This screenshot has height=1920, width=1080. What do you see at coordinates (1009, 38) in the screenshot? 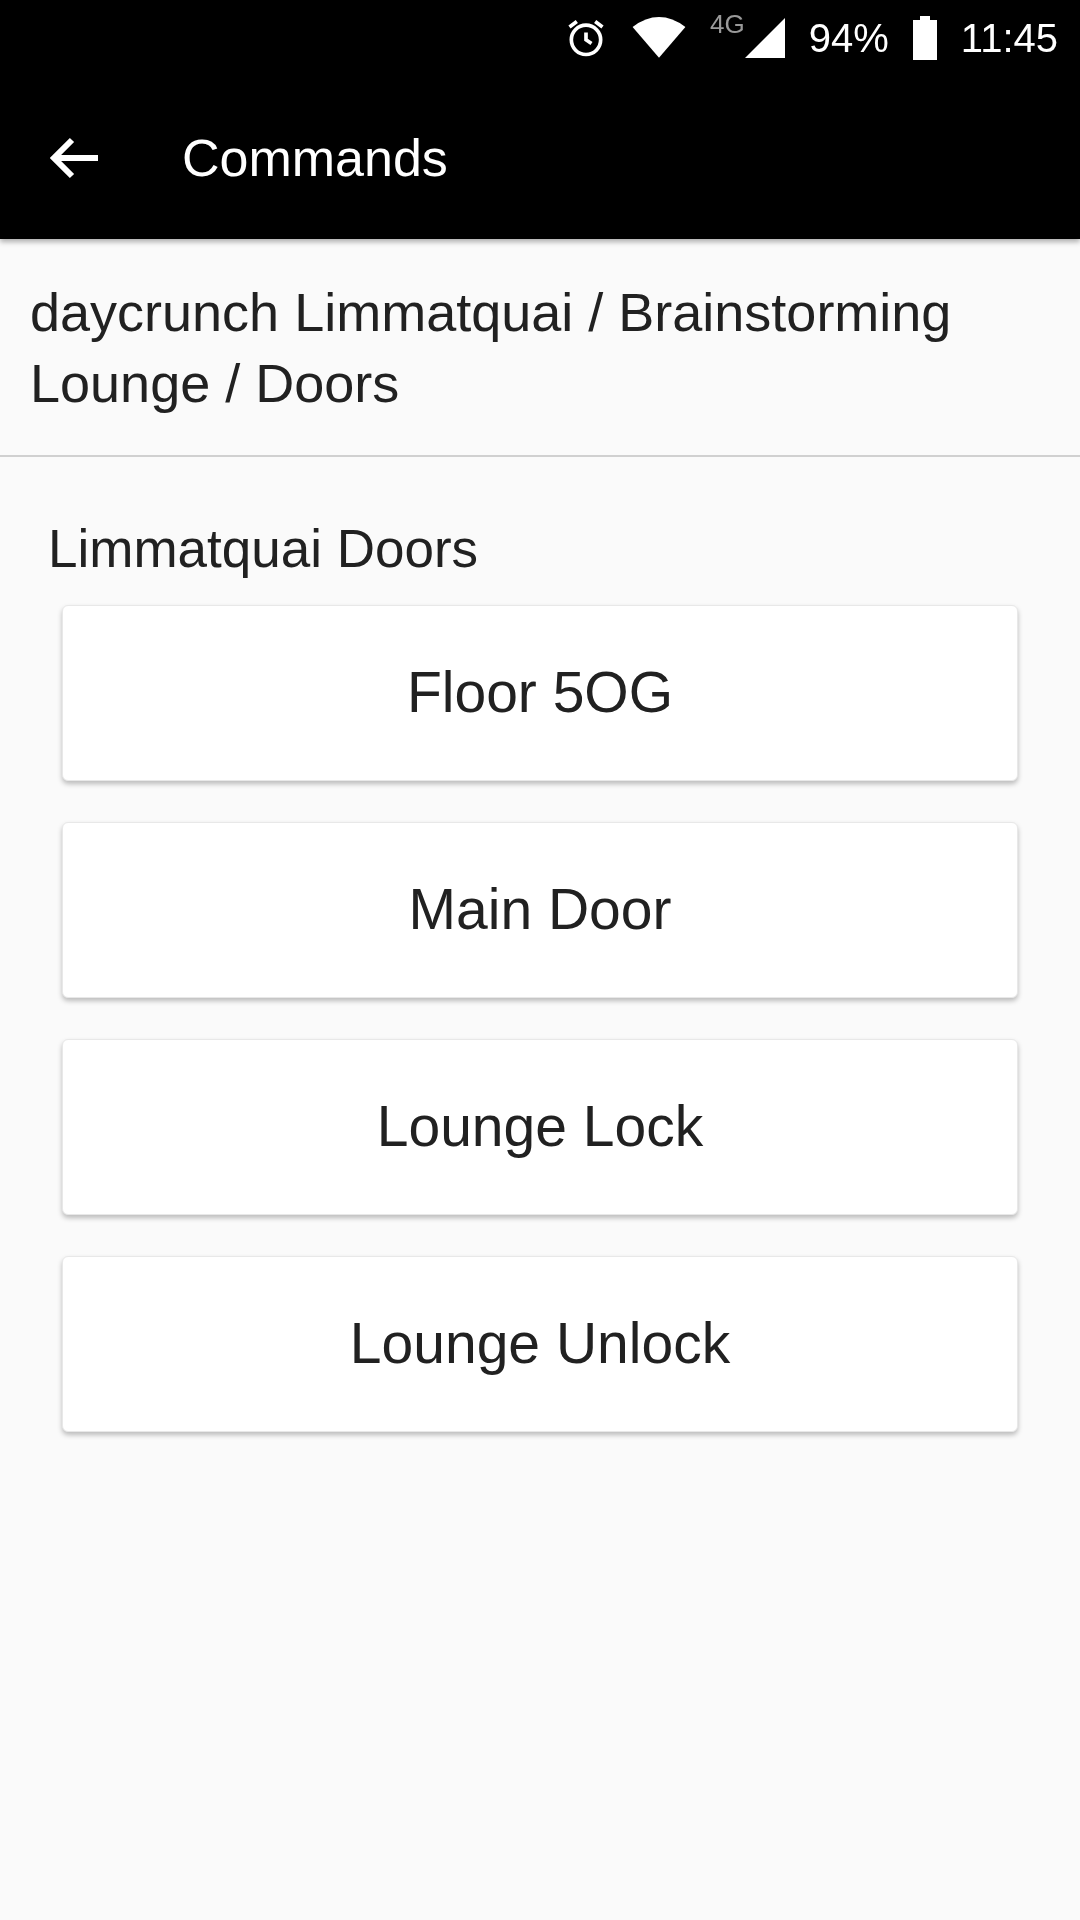
I see `clock-time: 11:45` at bounding box center [1009, 38].